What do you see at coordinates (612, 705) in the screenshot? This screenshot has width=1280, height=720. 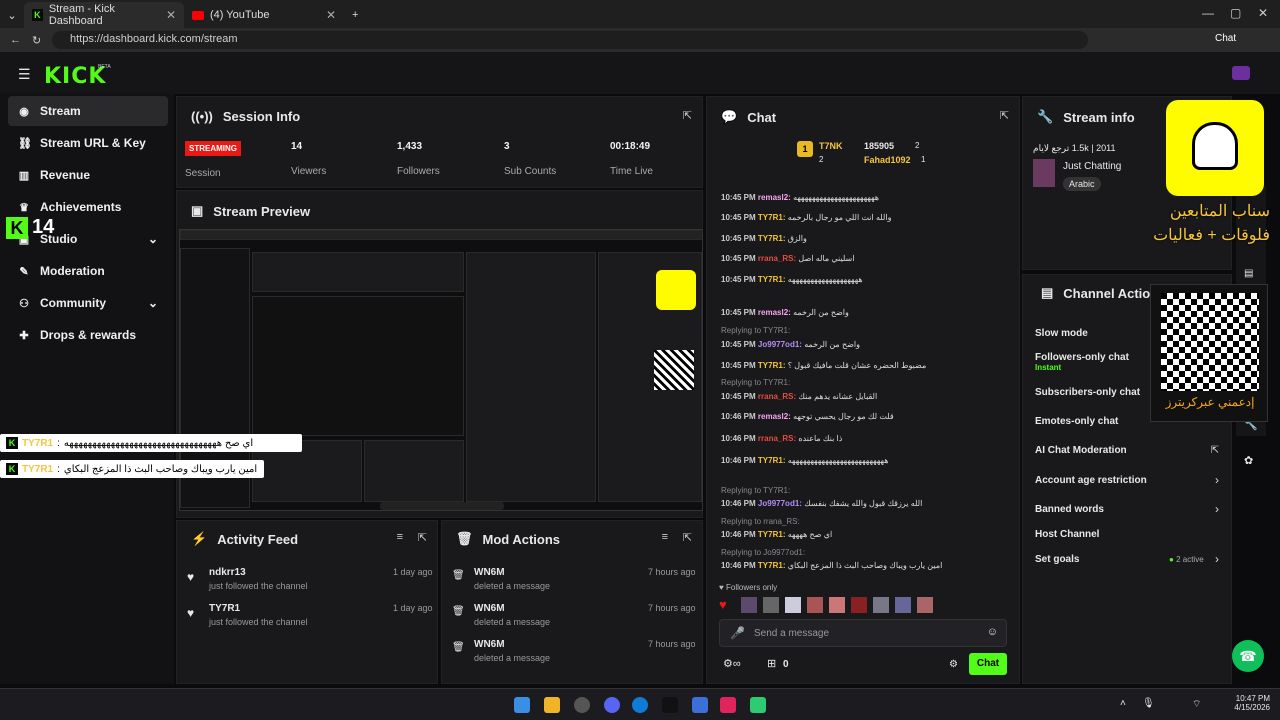 I see `discord-icon` at bounding box center [612, 705].